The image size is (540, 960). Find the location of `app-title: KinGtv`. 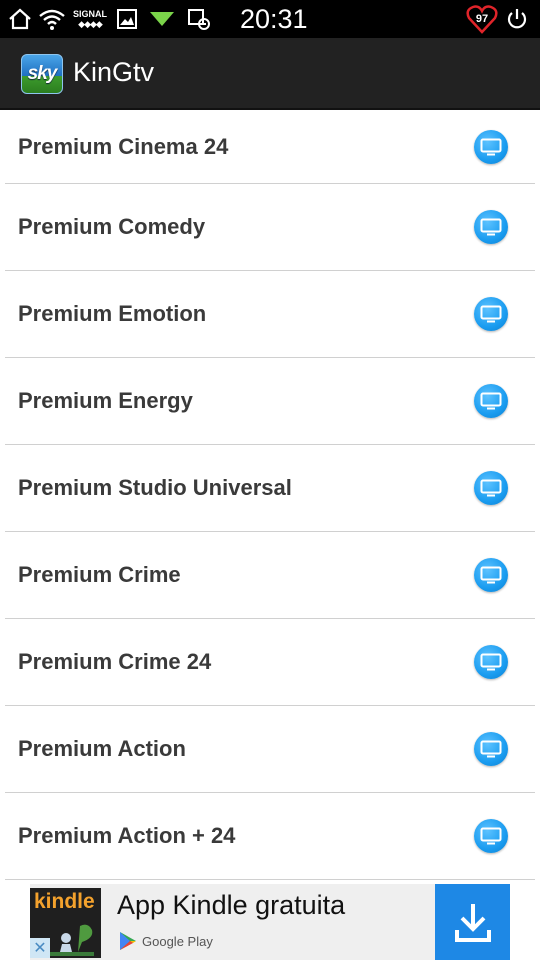

app-title: KinGtv is located at coordinates (114, 72).